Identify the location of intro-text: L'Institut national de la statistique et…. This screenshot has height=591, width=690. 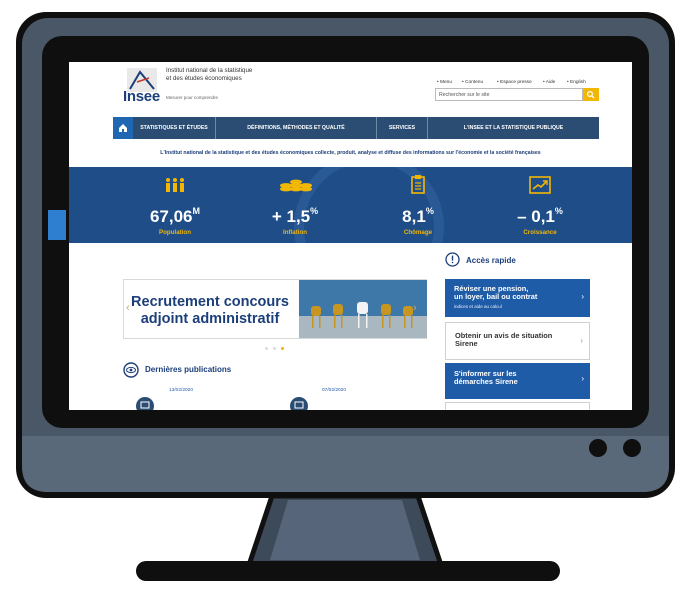
(350, 153).